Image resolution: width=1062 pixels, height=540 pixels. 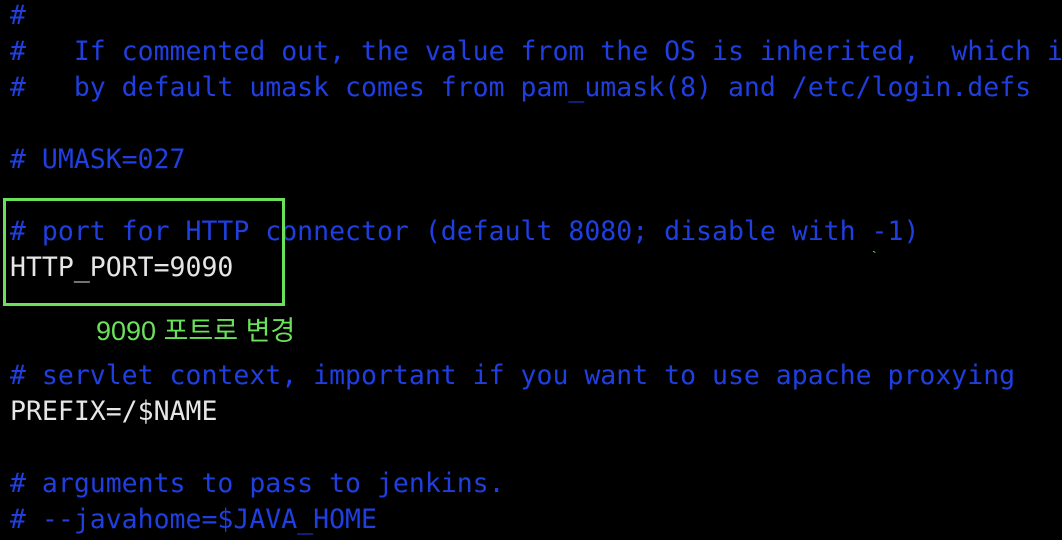 What do you see at coordinates (114, 411) in the screenshot?
I see `config-line-prefix: PREFIX=/$NAME` at bounding box center [114, 411].